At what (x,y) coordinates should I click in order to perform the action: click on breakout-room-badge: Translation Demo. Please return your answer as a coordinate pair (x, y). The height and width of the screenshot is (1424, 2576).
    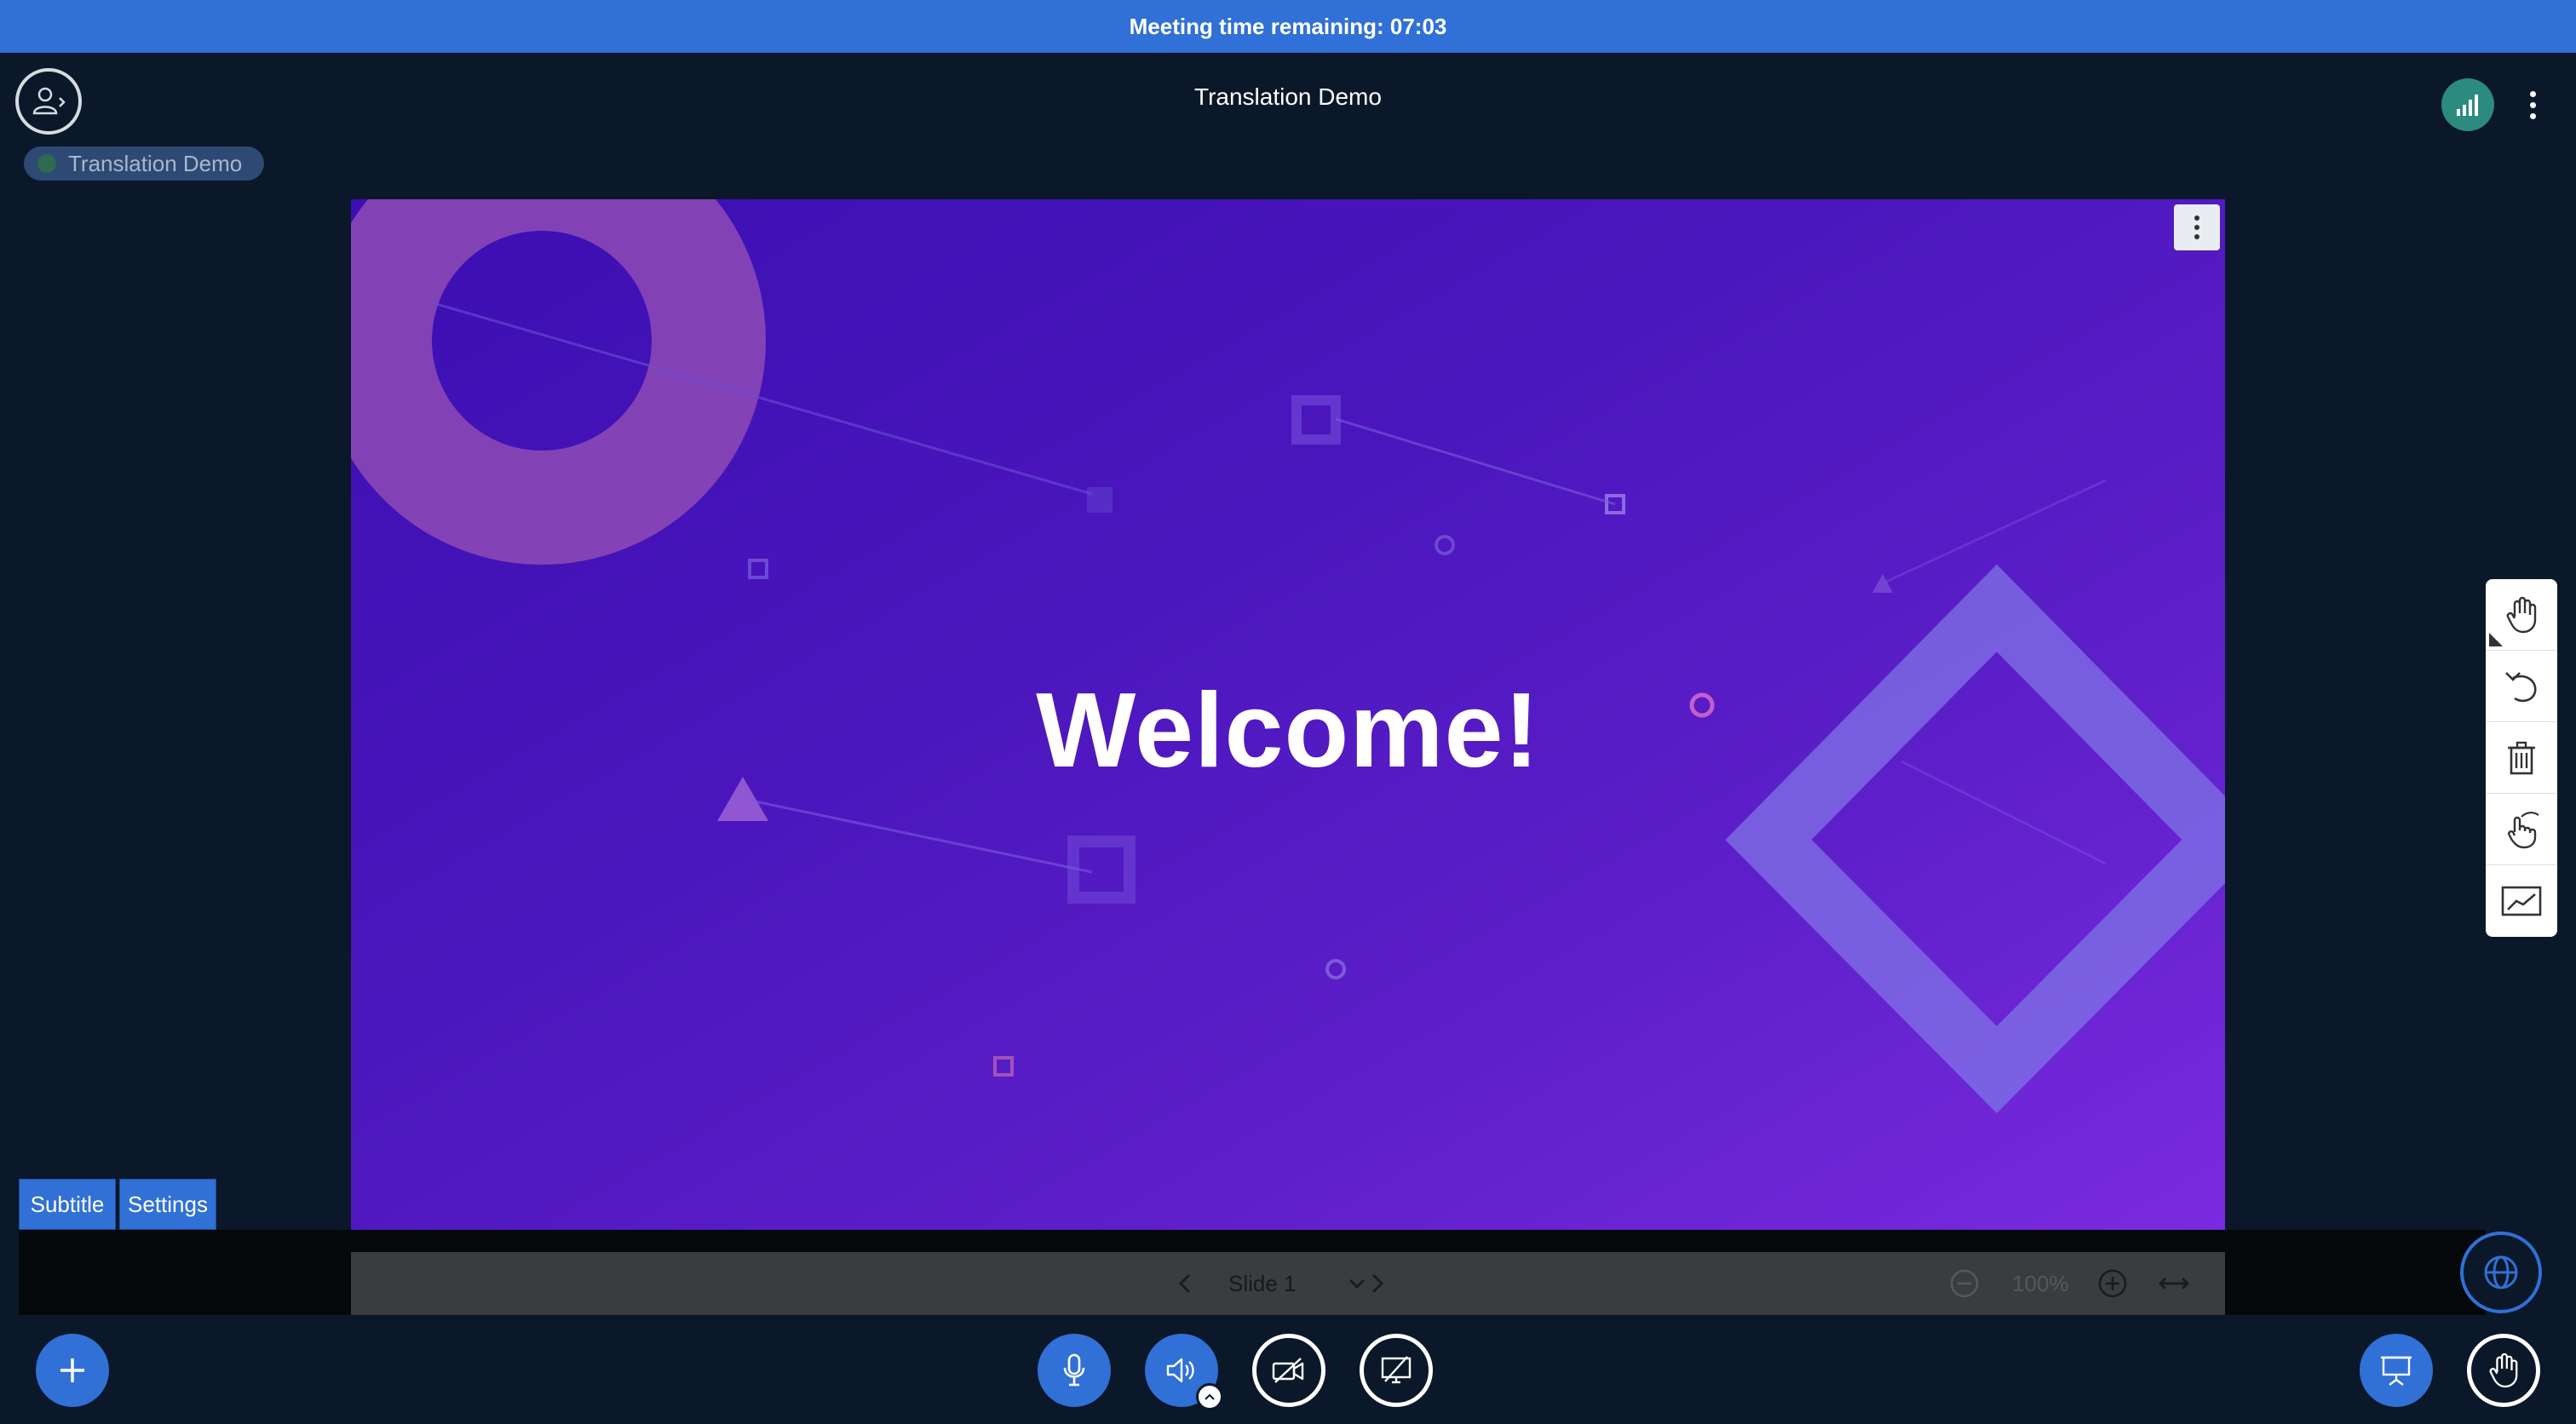
    Looking at the image, I should click on (145, 163).